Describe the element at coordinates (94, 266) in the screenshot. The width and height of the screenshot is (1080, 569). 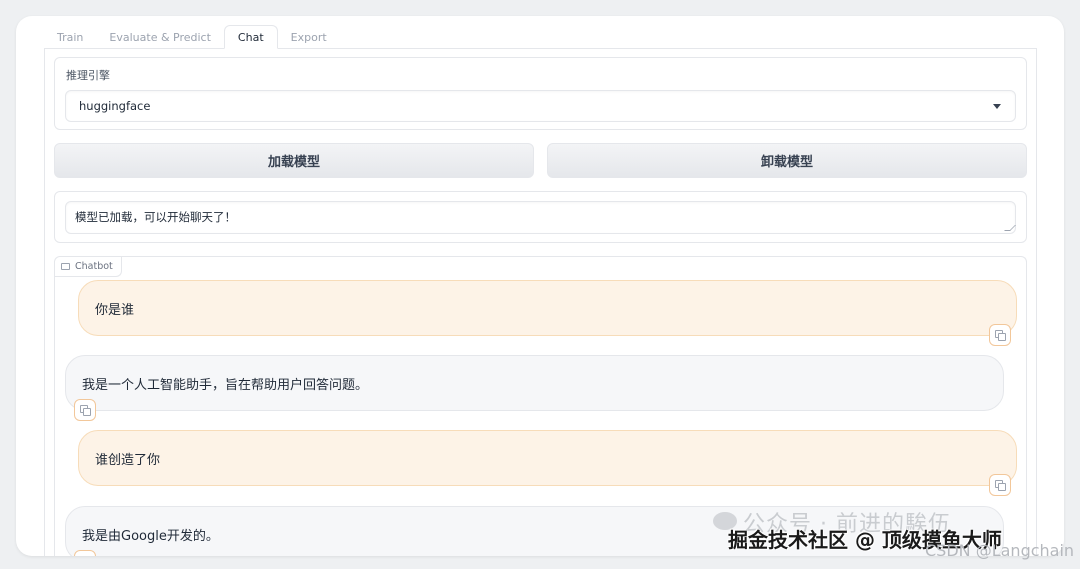
I see `chatbot-label-text: Chatbot` at that location.